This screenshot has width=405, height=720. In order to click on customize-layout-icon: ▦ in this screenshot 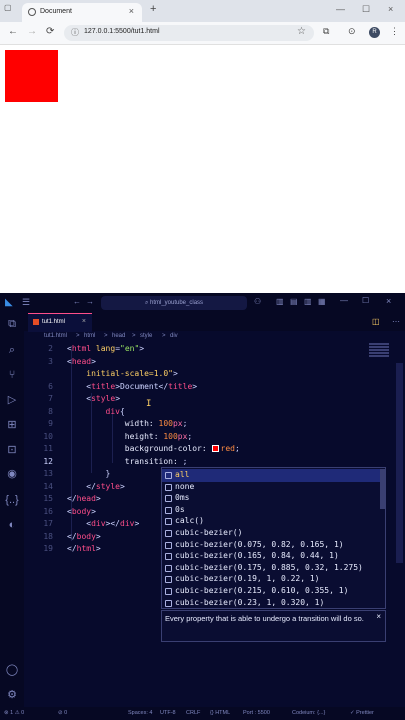, I will do `click(322, 301)`.